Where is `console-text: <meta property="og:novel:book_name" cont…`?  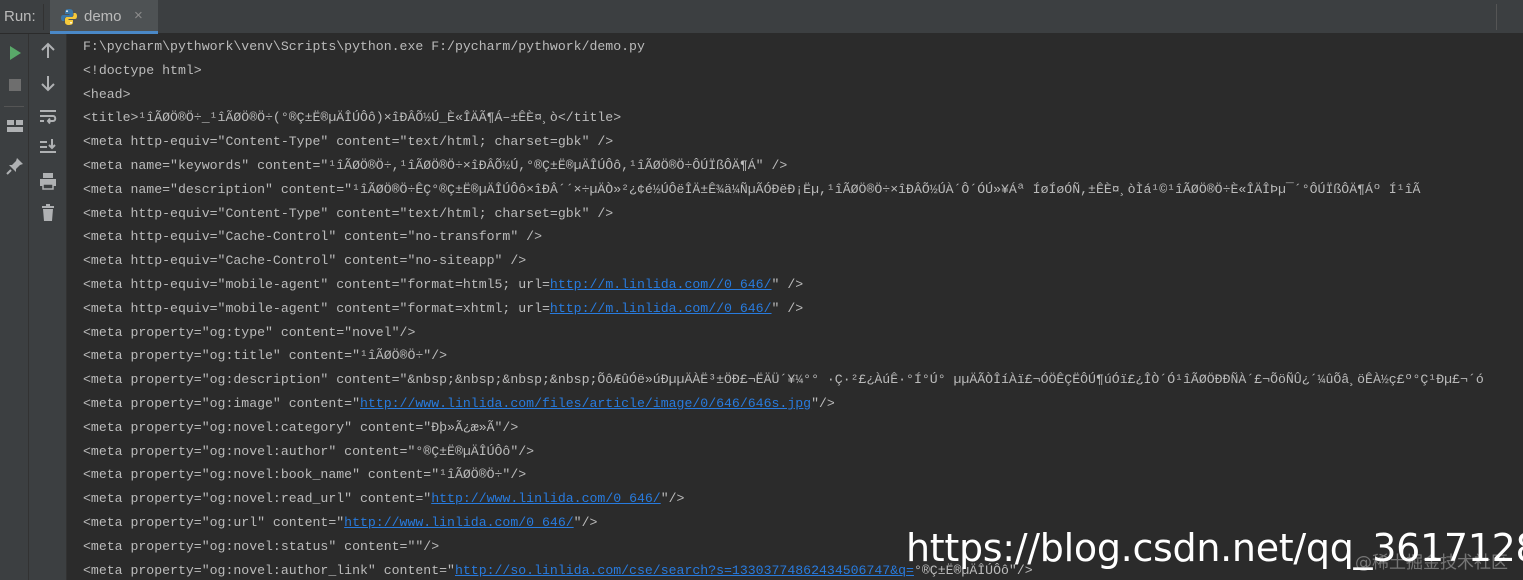
console-text: <meta property="og:novel:book_name" cont… is located at coordinates (305, 475).